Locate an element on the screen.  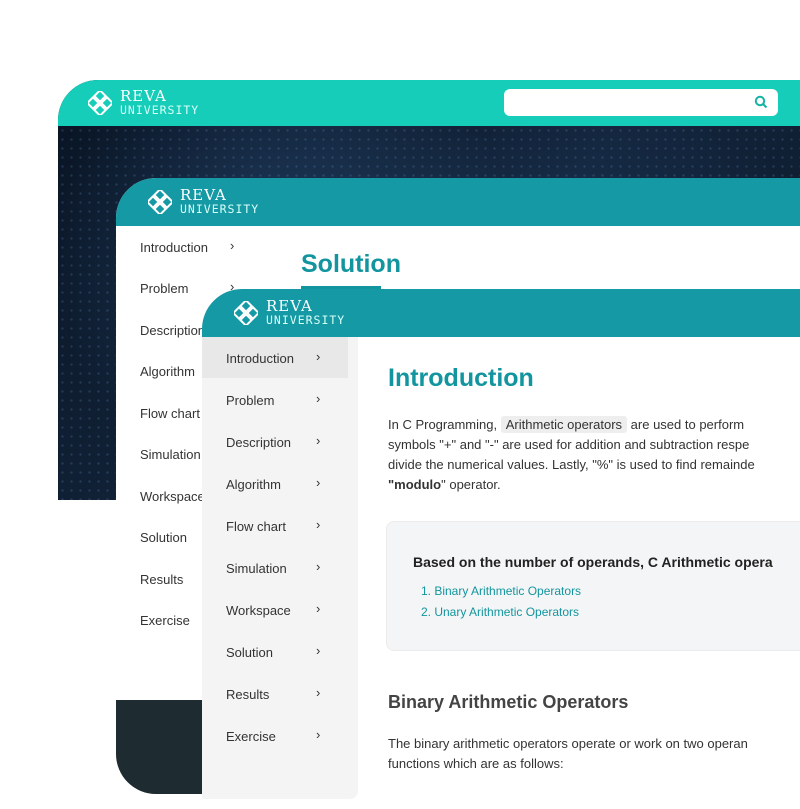
back-logo: REVA UNIVERSITY is located at coordinates (143, 103).